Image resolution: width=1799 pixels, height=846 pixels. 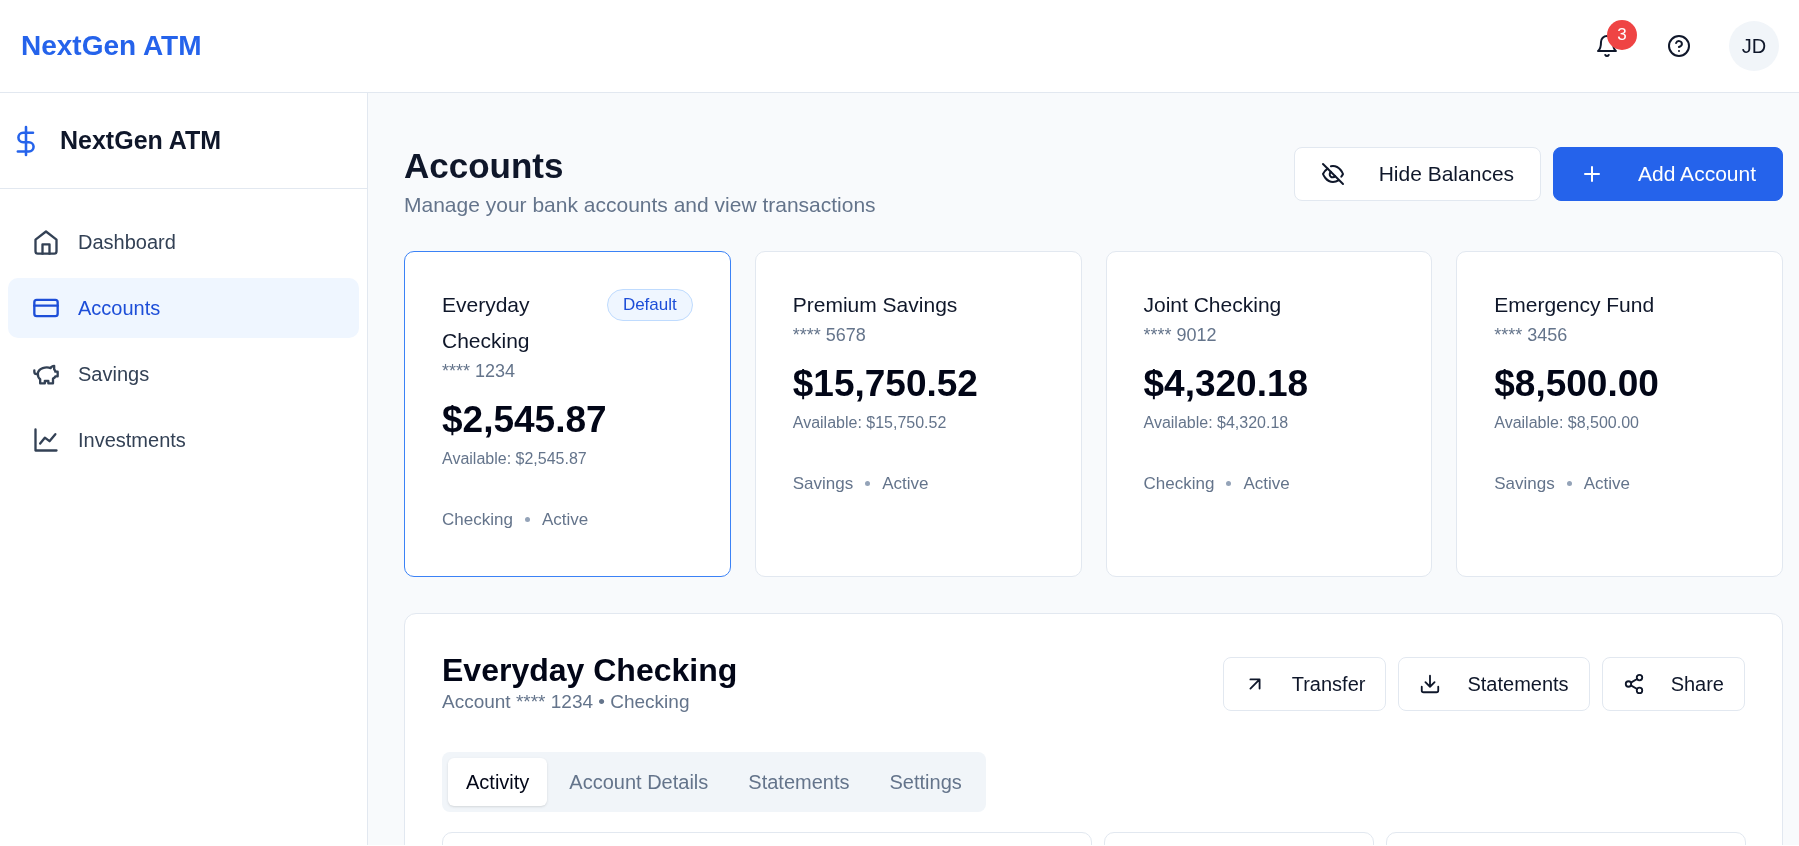 I want to click on sidebar-item: Investments, so click(x=183, y=440).